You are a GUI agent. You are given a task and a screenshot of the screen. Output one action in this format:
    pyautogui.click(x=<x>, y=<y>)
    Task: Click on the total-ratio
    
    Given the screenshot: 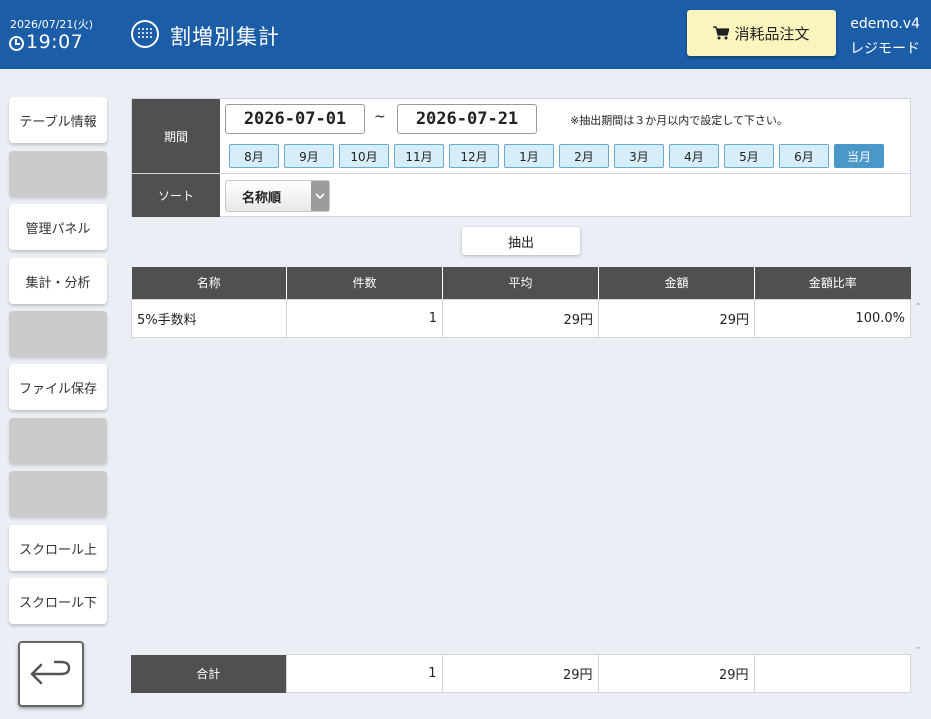 What is the action you would take?
    pyautogui.click(x=832, y=673)
    